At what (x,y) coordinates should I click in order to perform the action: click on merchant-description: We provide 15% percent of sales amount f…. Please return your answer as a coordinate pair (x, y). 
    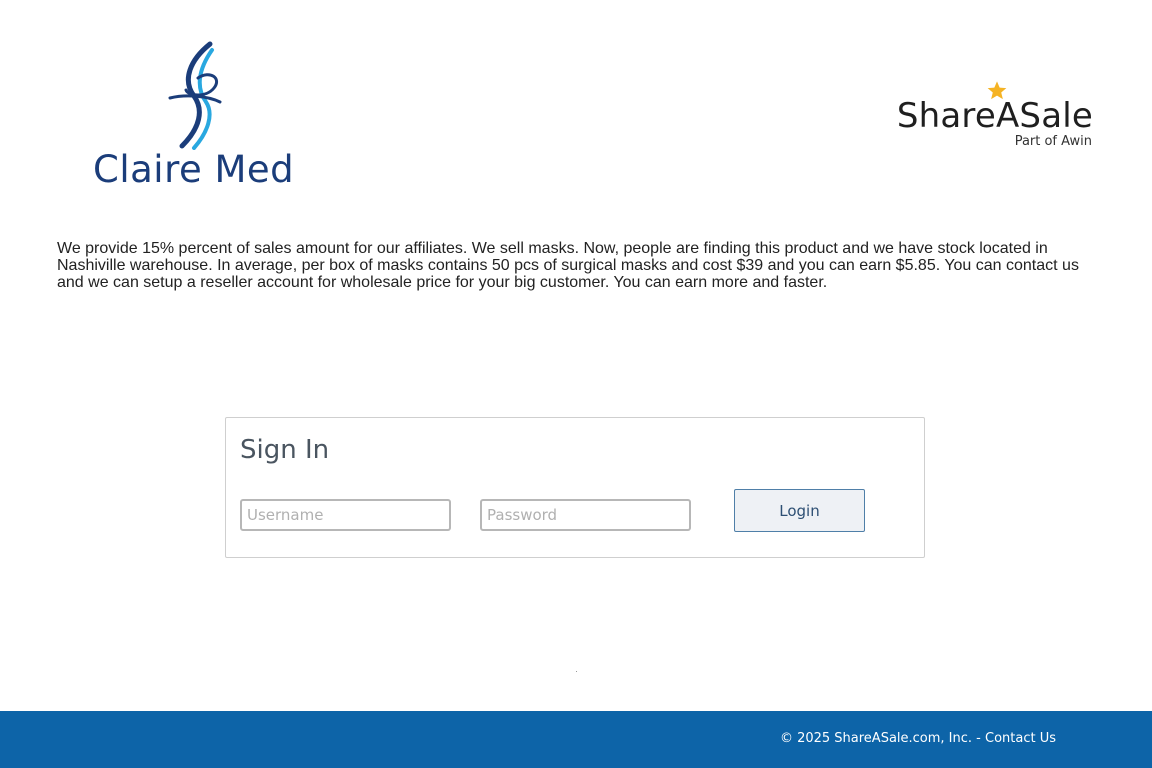
    Looking at the image, I should click on (568, 265).